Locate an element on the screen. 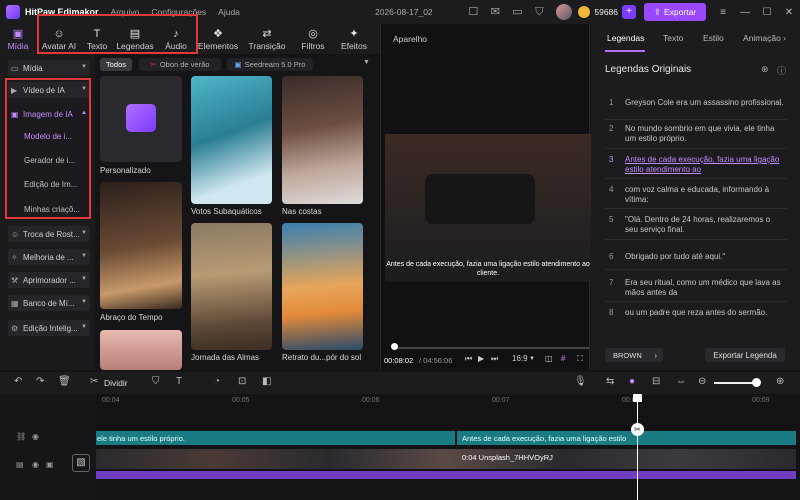  playhead-scissors-icon: ✂ is located at coordinates (637, 429).